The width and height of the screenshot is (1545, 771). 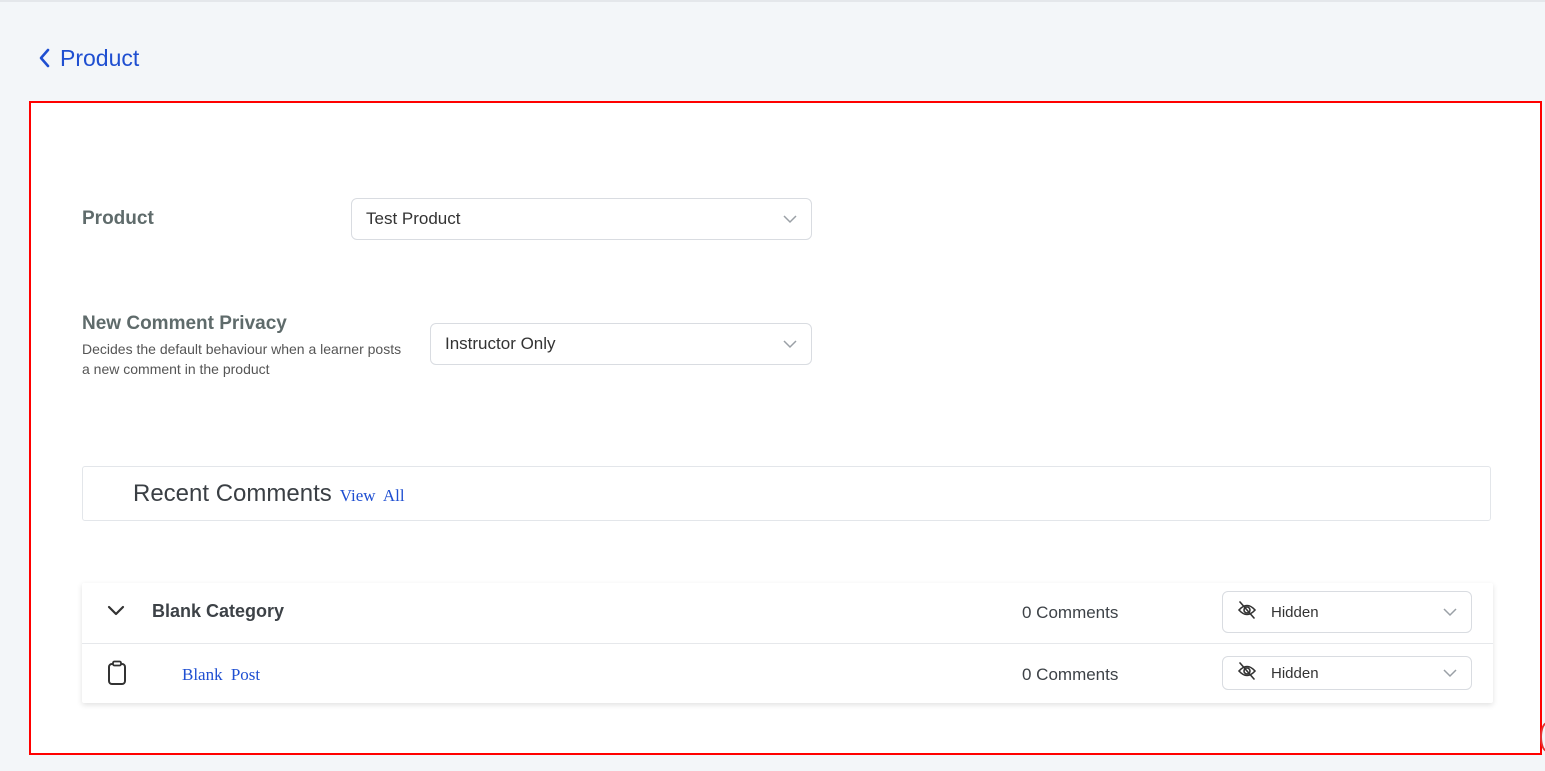 What do you see at coordinates (581, 219) in the screenshot?
I see `product-select: Test Product` at bounding box center [581, 219].